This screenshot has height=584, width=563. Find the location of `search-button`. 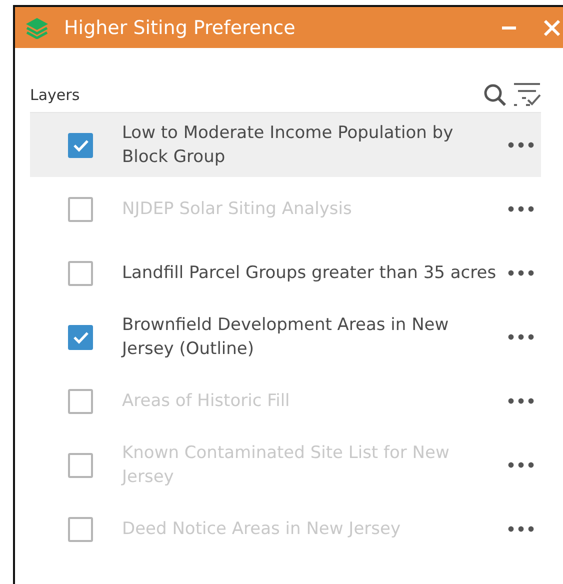

search-button is located at coordinates (495, 95).